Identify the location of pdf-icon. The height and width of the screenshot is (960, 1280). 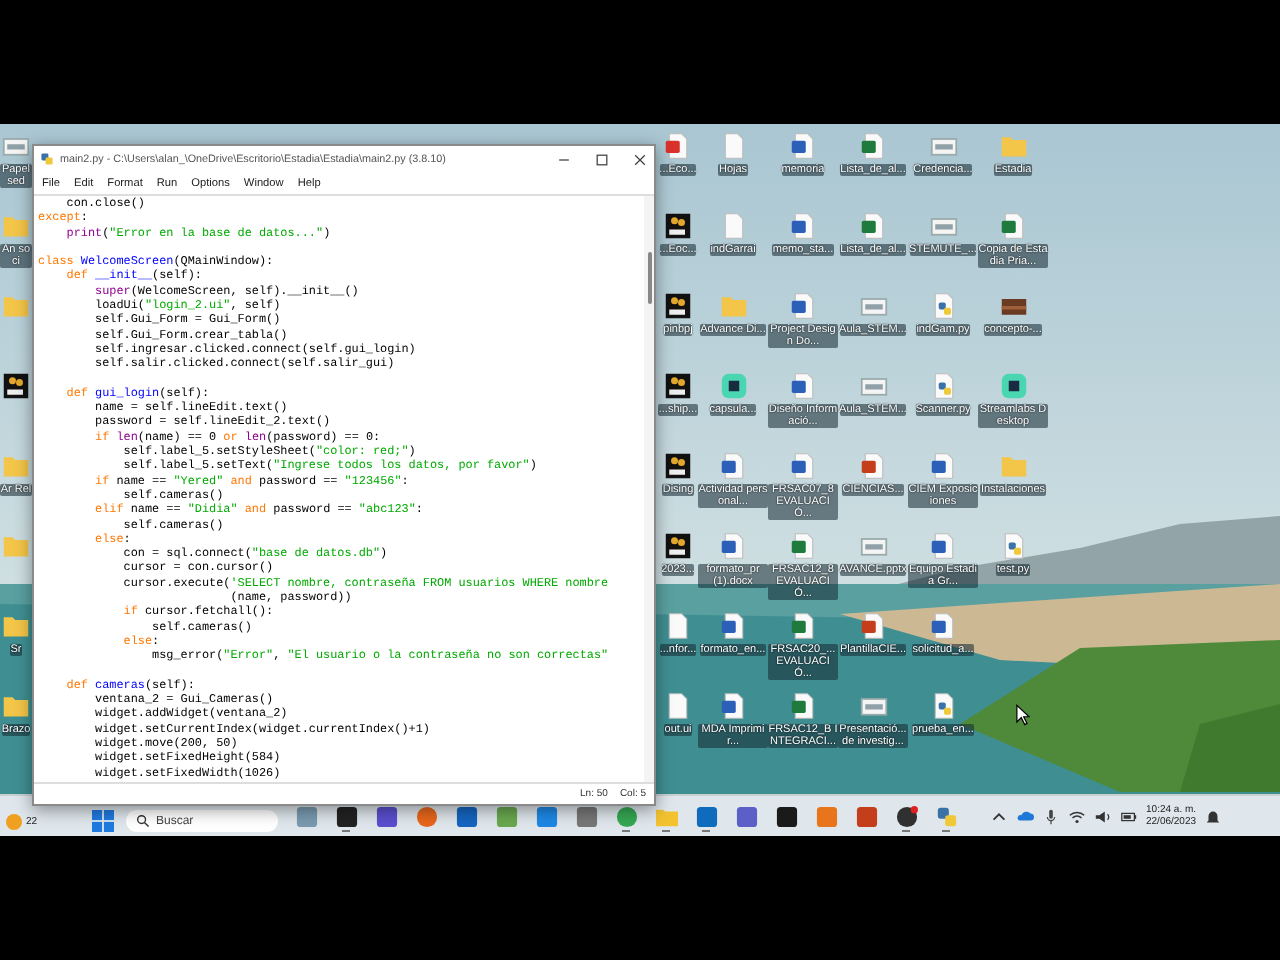
(678, 146).